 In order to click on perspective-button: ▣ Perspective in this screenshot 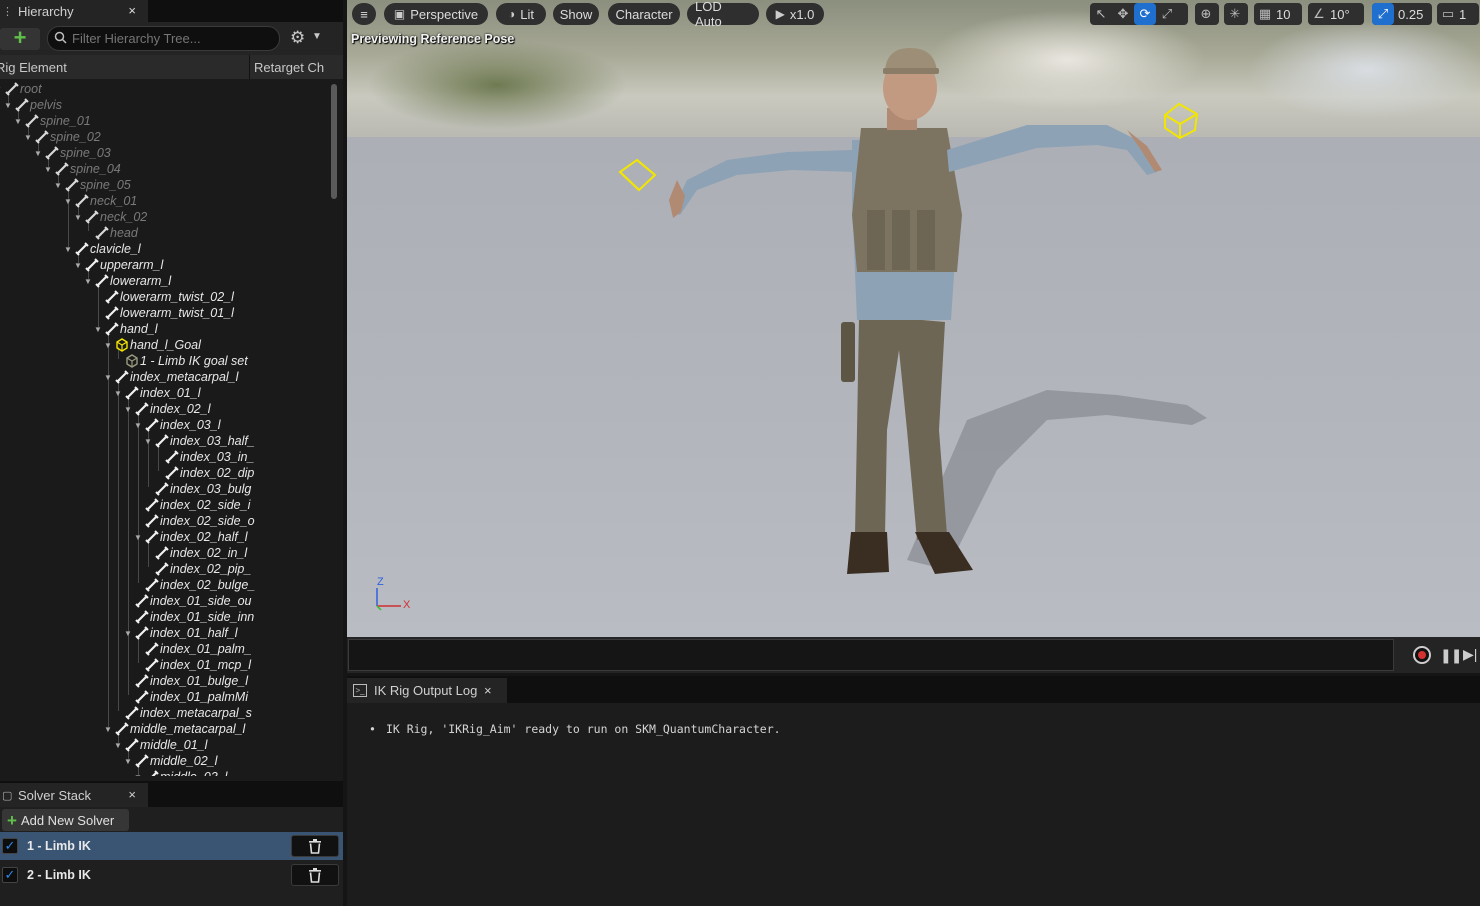, I will do `click(436, 14)`.